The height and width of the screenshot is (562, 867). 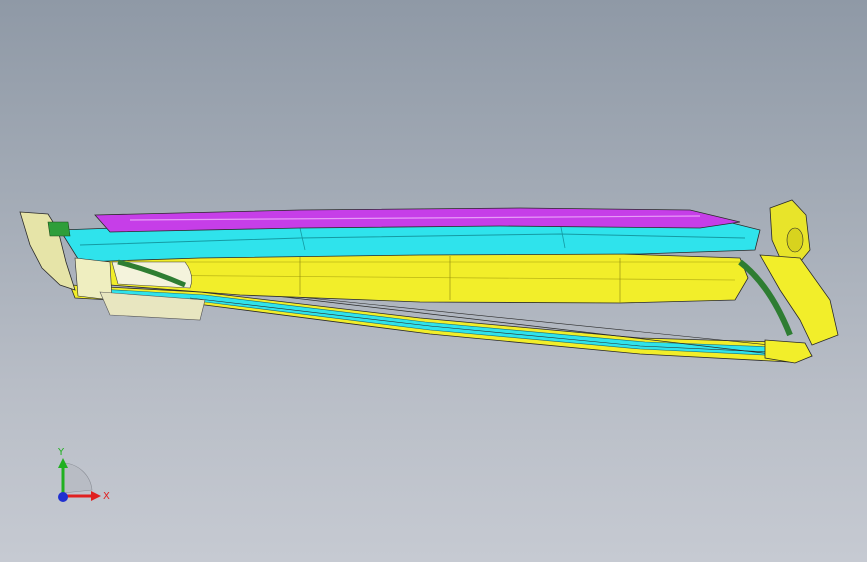 What do you see at coordinates (61, 452) in the screenshot?
I see `y-axis-label: Y` at bounding box center [61, 452].